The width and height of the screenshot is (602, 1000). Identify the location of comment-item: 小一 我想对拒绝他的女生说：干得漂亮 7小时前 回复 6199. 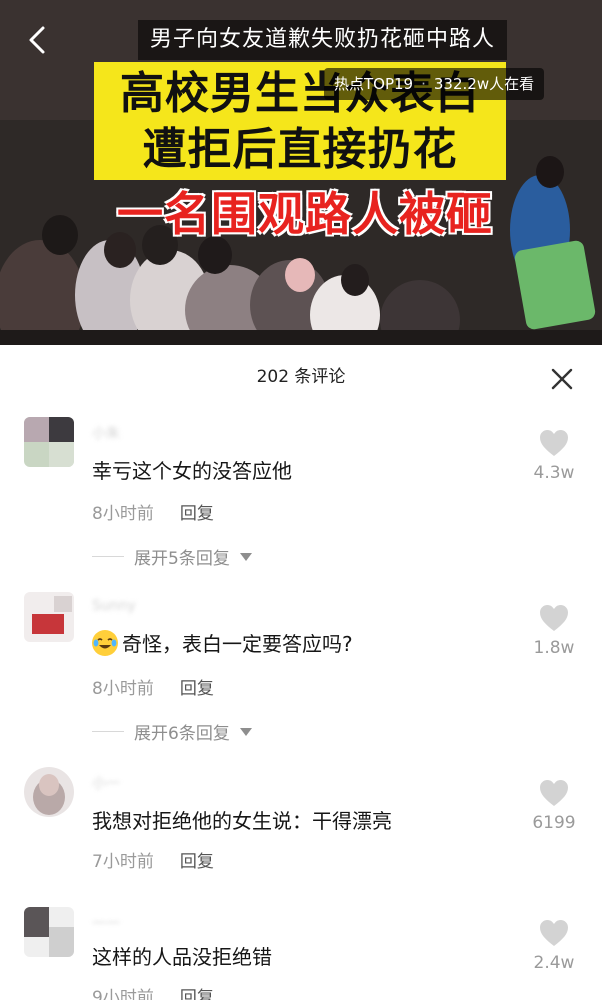
(301, 830).